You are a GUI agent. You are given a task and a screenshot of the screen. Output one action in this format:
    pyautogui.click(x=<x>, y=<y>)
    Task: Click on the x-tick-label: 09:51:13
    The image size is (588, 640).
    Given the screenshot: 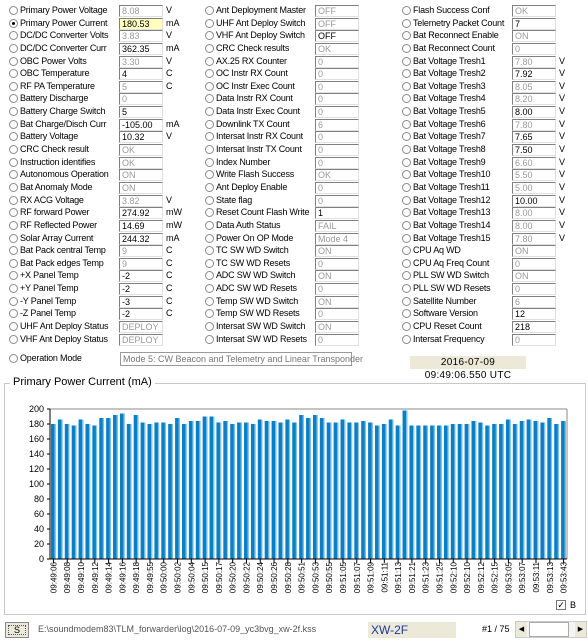 What is the action you would take?
    pyautogui.click(x=398, y=577)
    